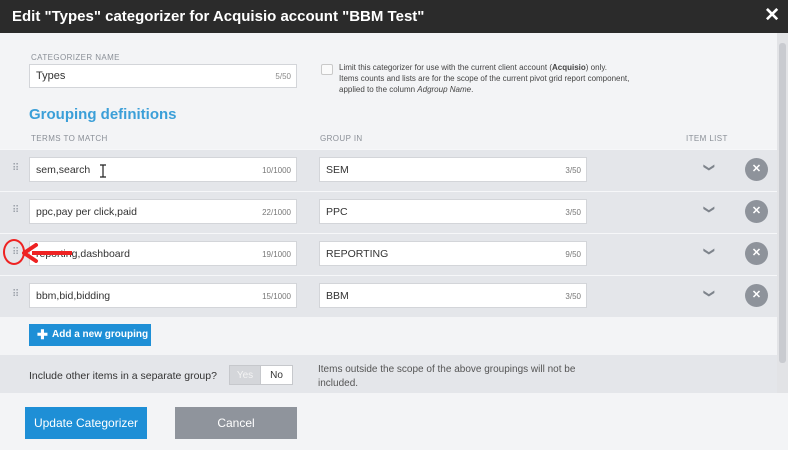  What do you see at coordinates (51, 76) in the screenshot?
I see `categorizer-name-value: Types` at bounding box center [51, 76].